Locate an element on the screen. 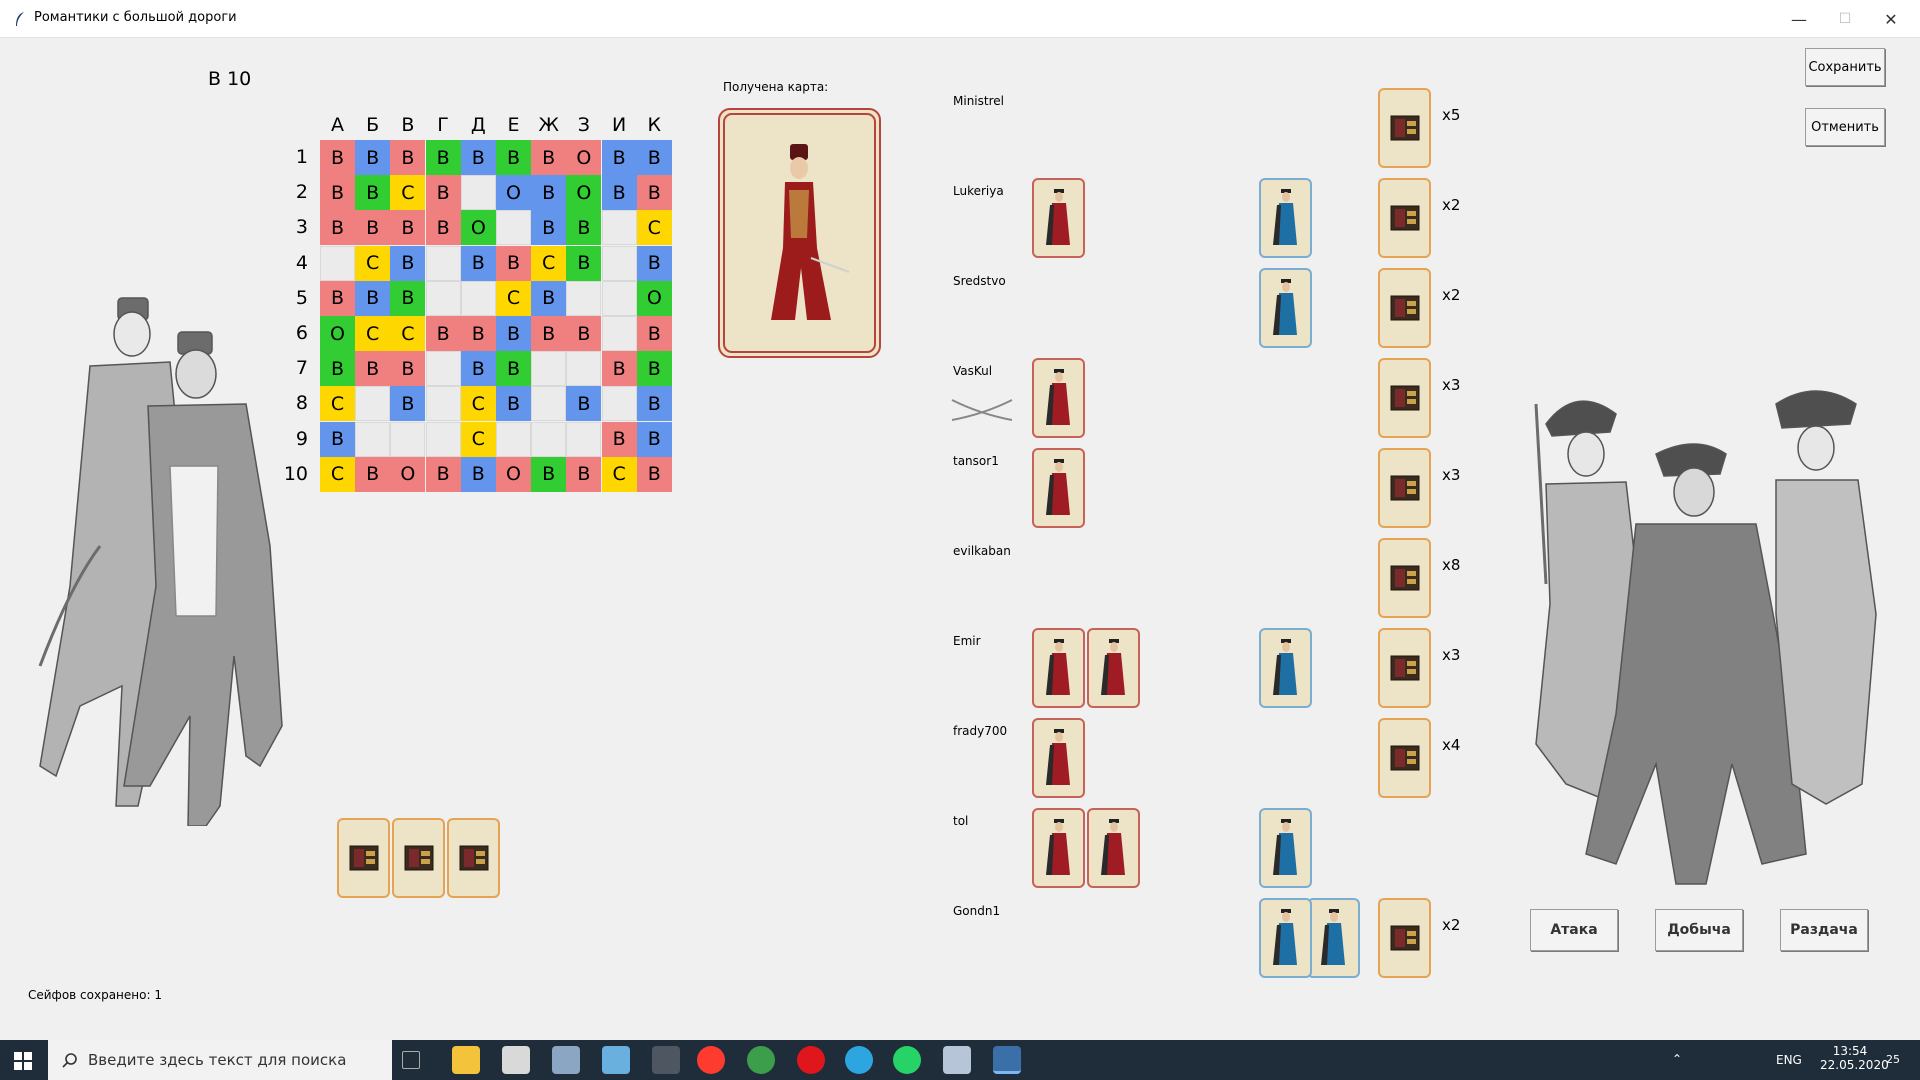  whatsapp-icon is located at coordinates (907, 1060).